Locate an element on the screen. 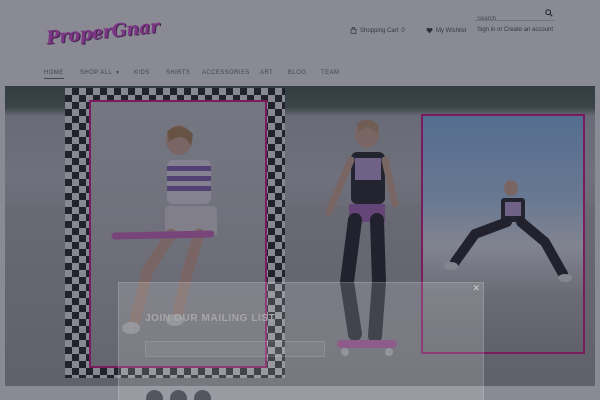 The height and width of the screenshot is (400, 600). modal-title: Join our mailing list is located at coordinates (210, 318).